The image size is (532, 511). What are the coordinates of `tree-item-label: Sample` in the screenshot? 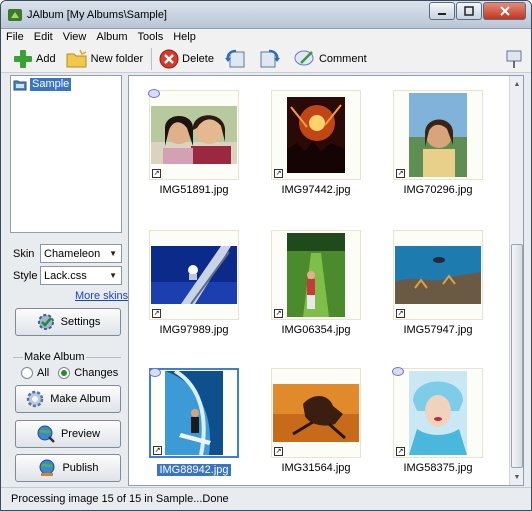 It's located at (51, 84).